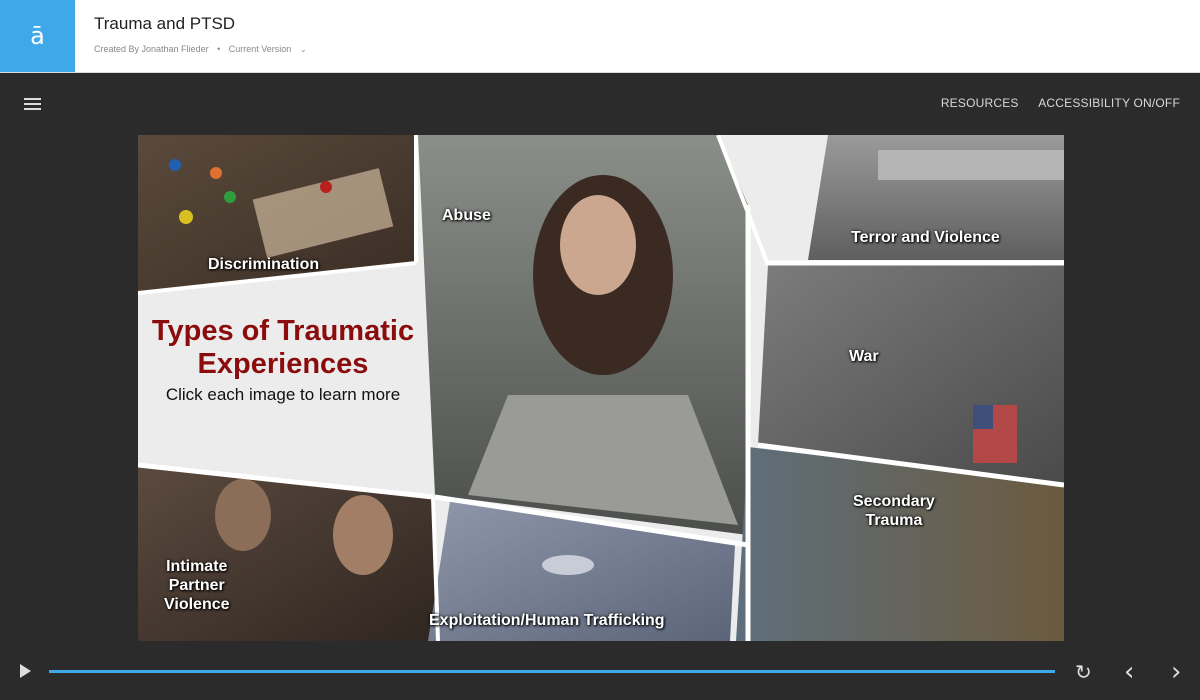 This screenshot has height=700, width=1200. Describe the element at coordinates (1176, 672) in the screenshot. I see `chevron-right-icon: ›` at that location.